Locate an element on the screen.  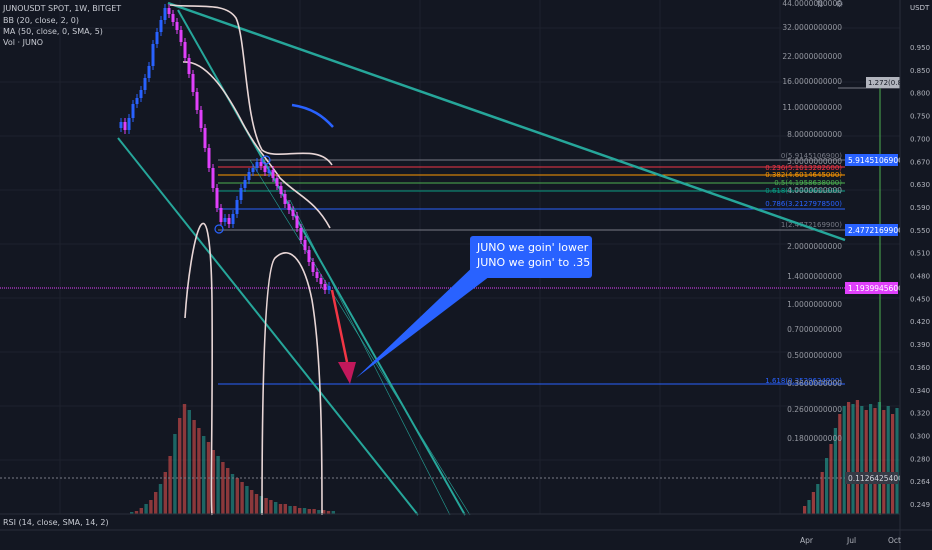
right-axis-tick: 0.280 is located at coordinates (920, 459).